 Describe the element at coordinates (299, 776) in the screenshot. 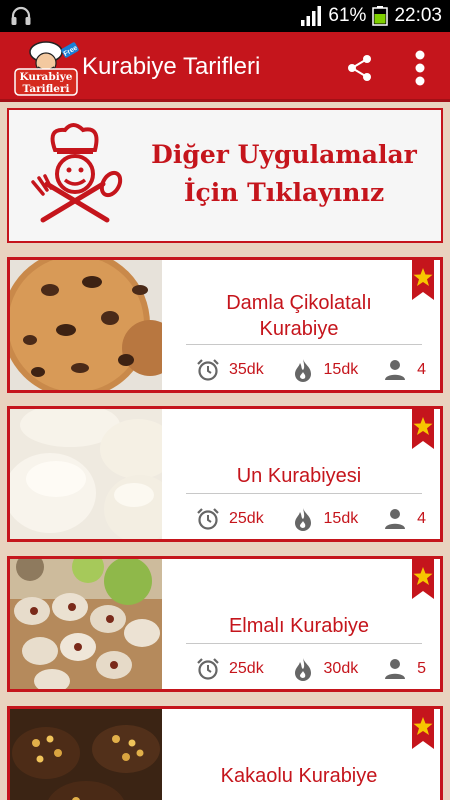

I see `recipe-title-line1: Kakaolu Kurabiye` at that location.